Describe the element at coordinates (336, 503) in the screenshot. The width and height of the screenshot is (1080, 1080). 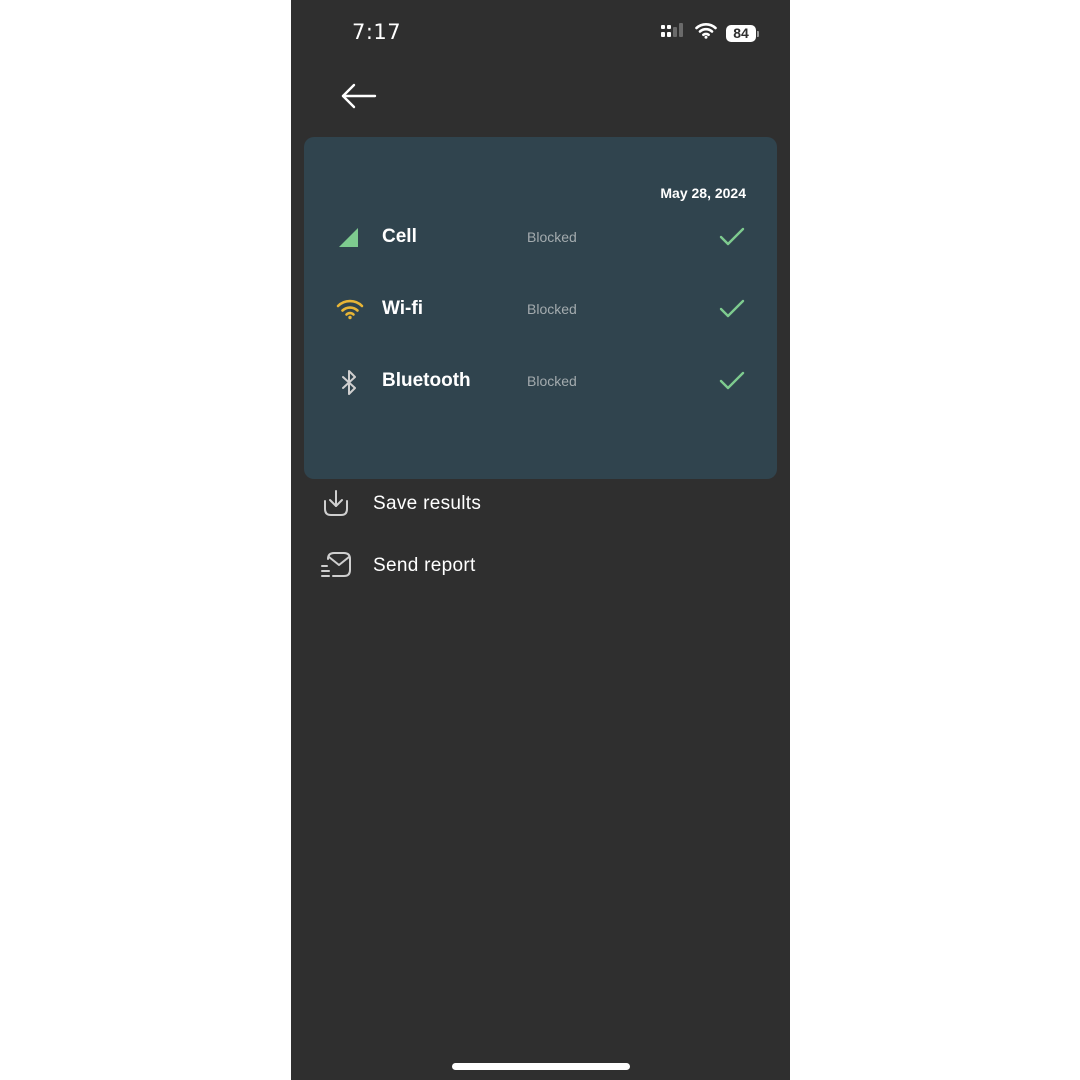
I see `download-icon` at that location.